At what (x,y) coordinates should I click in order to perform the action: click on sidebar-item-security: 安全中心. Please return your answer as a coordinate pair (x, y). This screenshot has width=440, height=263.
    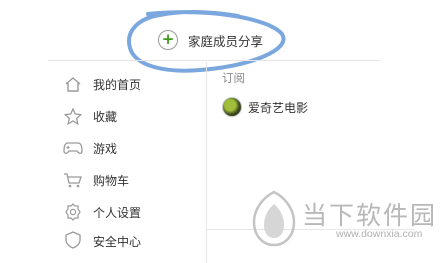
    Looking at the image, I should click on (130, 239).